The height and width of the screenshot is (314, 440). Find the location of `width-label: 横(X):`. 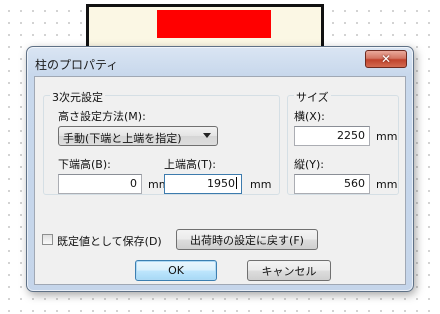

width-label: 横(X): is located at coordinates (309, 116).